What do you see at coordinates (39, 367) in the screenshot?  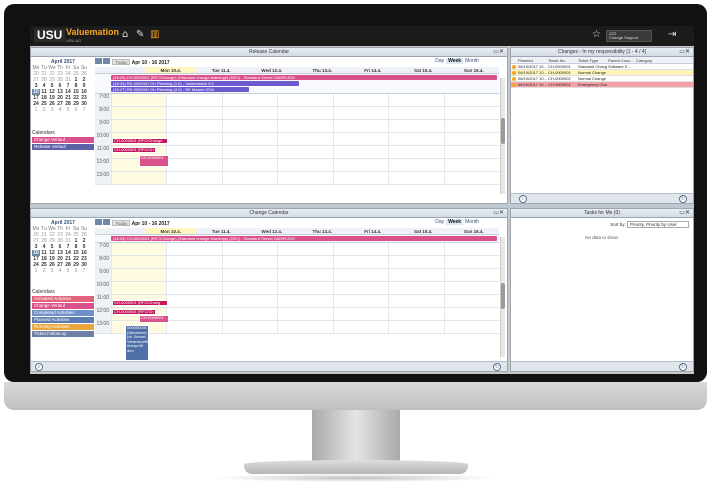 I see `search-icon: ⌕` at bounding box center [39, 367].